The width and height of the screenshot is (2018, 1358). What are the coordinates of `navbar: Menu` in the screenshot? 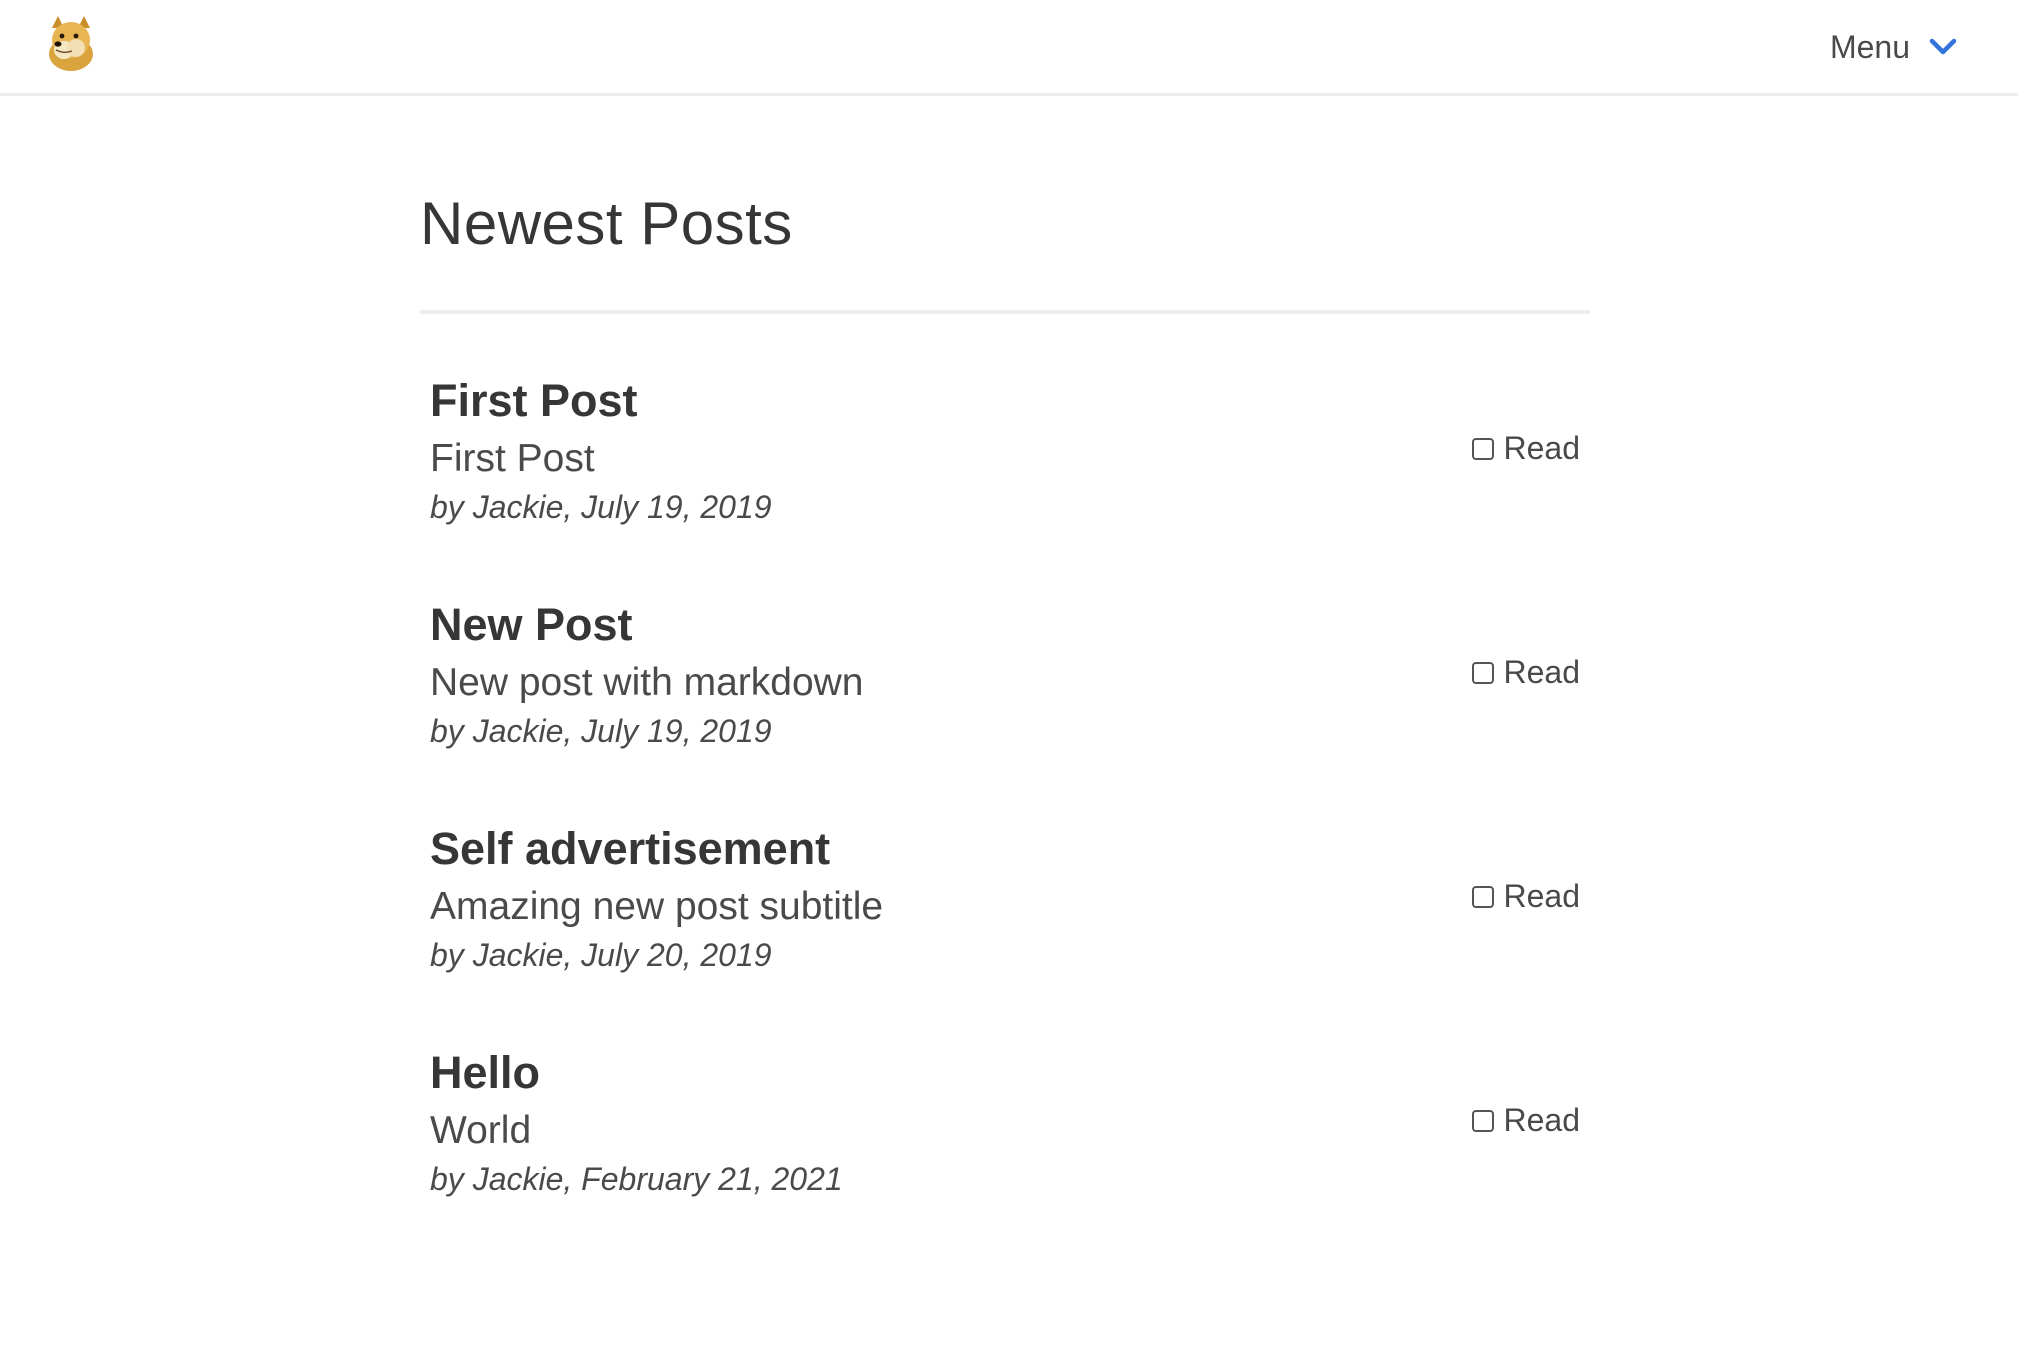 It's located at (1009, 48).